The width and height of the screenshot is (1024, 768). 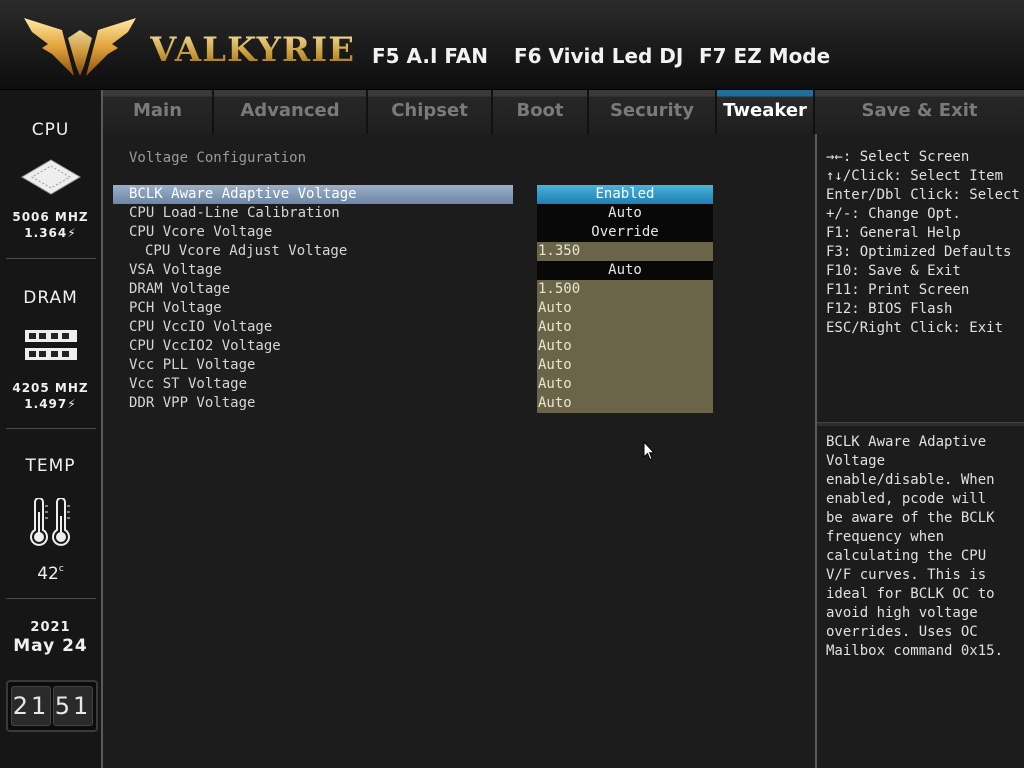 I want to click on dram-title: DRAM, so click(x=50, y=298).